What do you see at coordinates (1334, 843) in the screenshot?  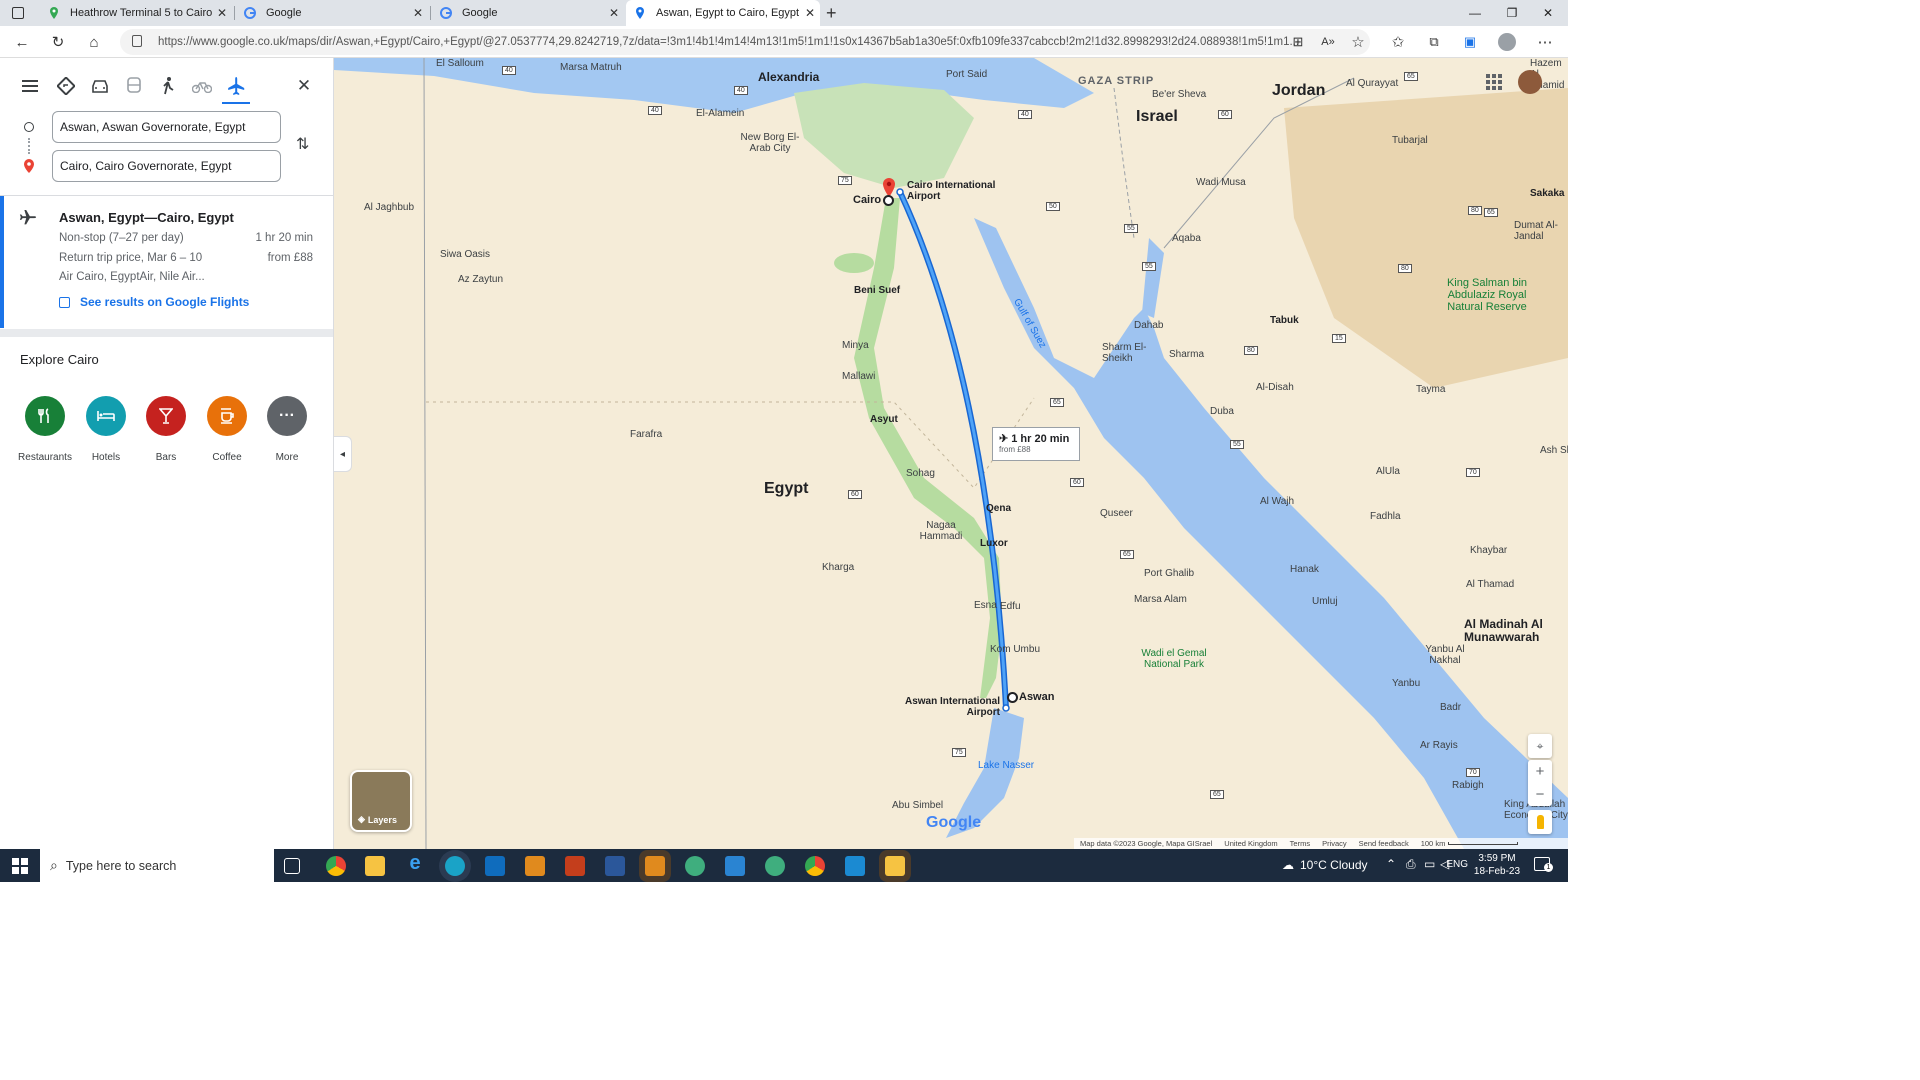 I see `privacy-link: Privacy` at bounding box center [1334, 843].